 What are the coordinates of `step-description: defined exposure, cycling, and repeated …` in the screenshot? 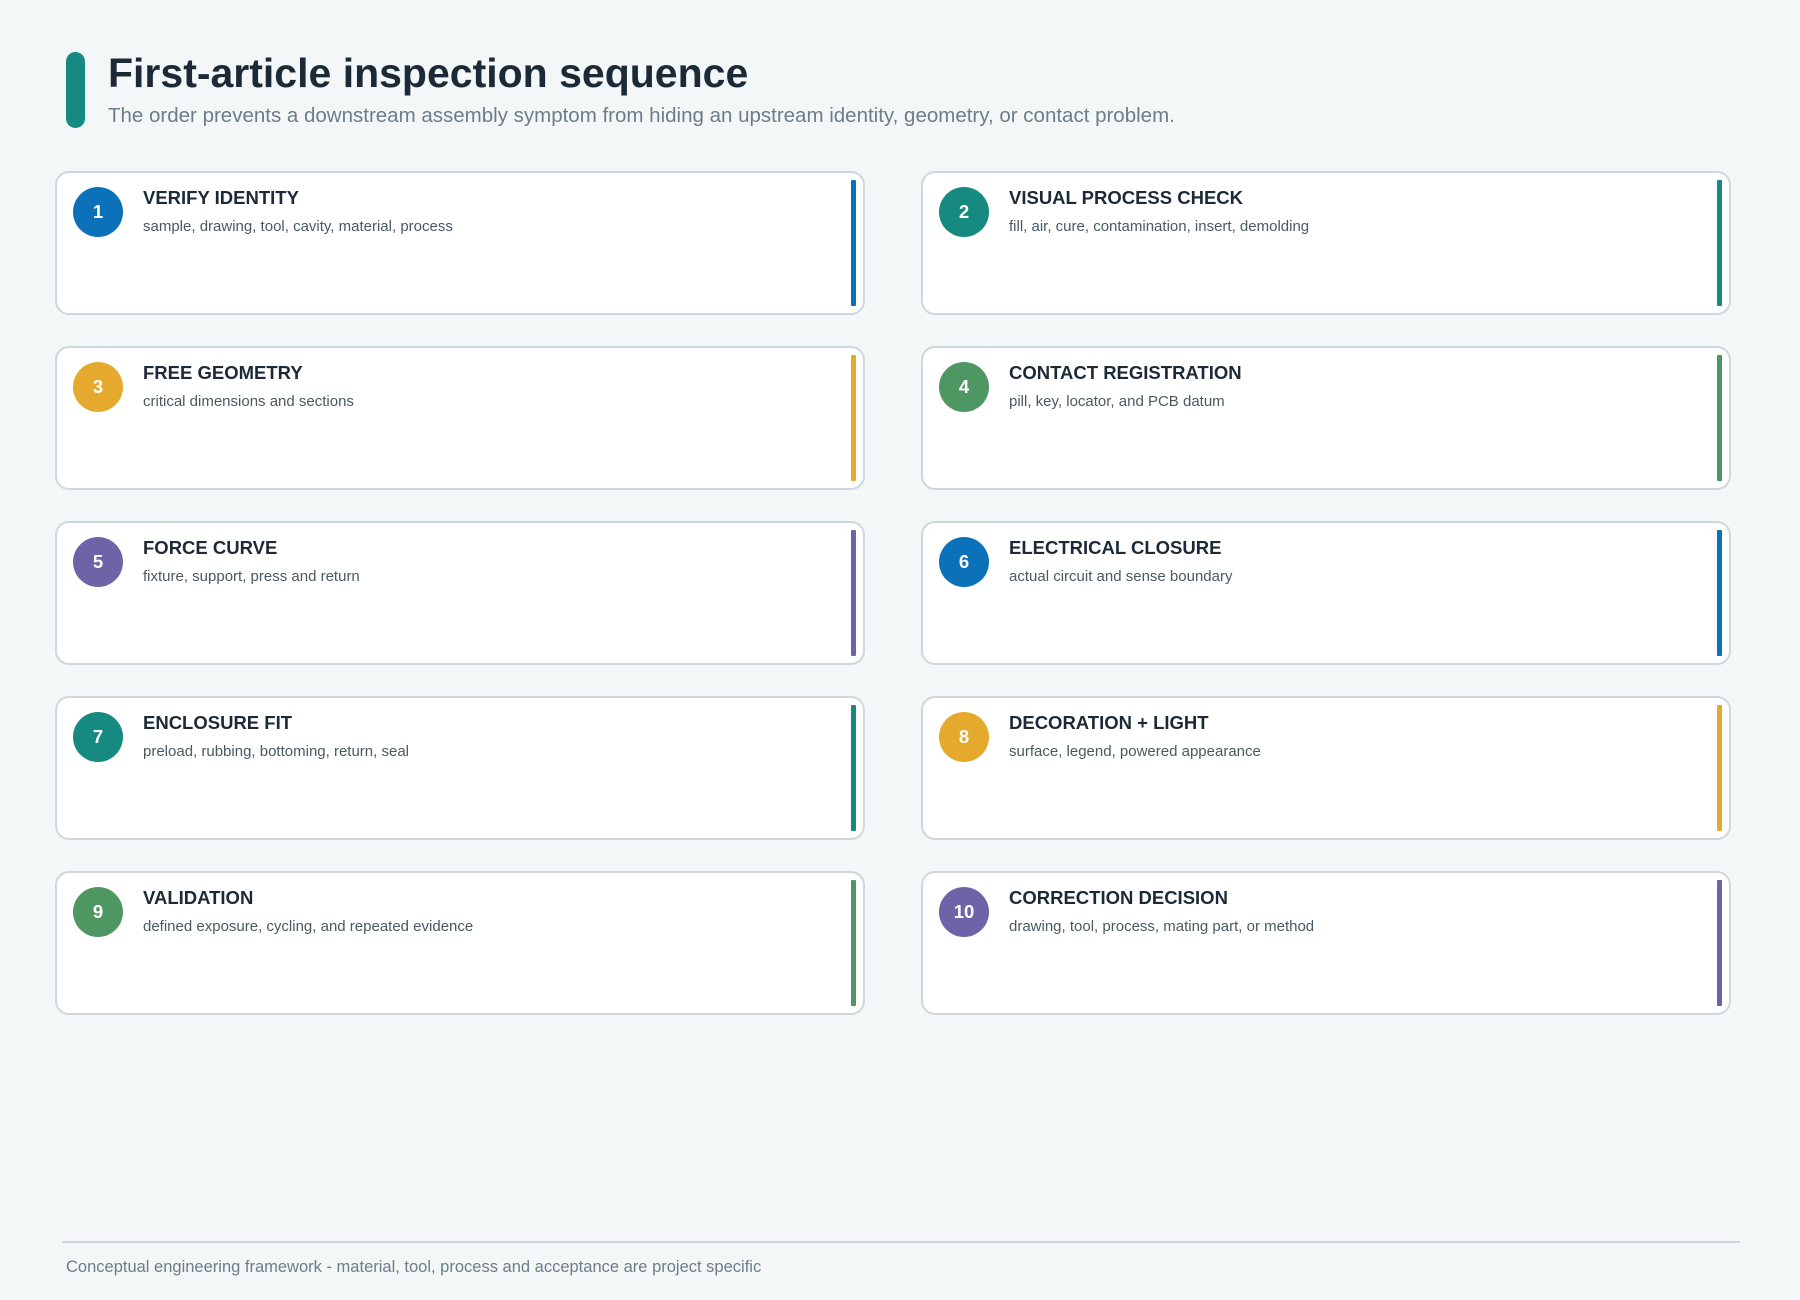 It's located at (308, 926).